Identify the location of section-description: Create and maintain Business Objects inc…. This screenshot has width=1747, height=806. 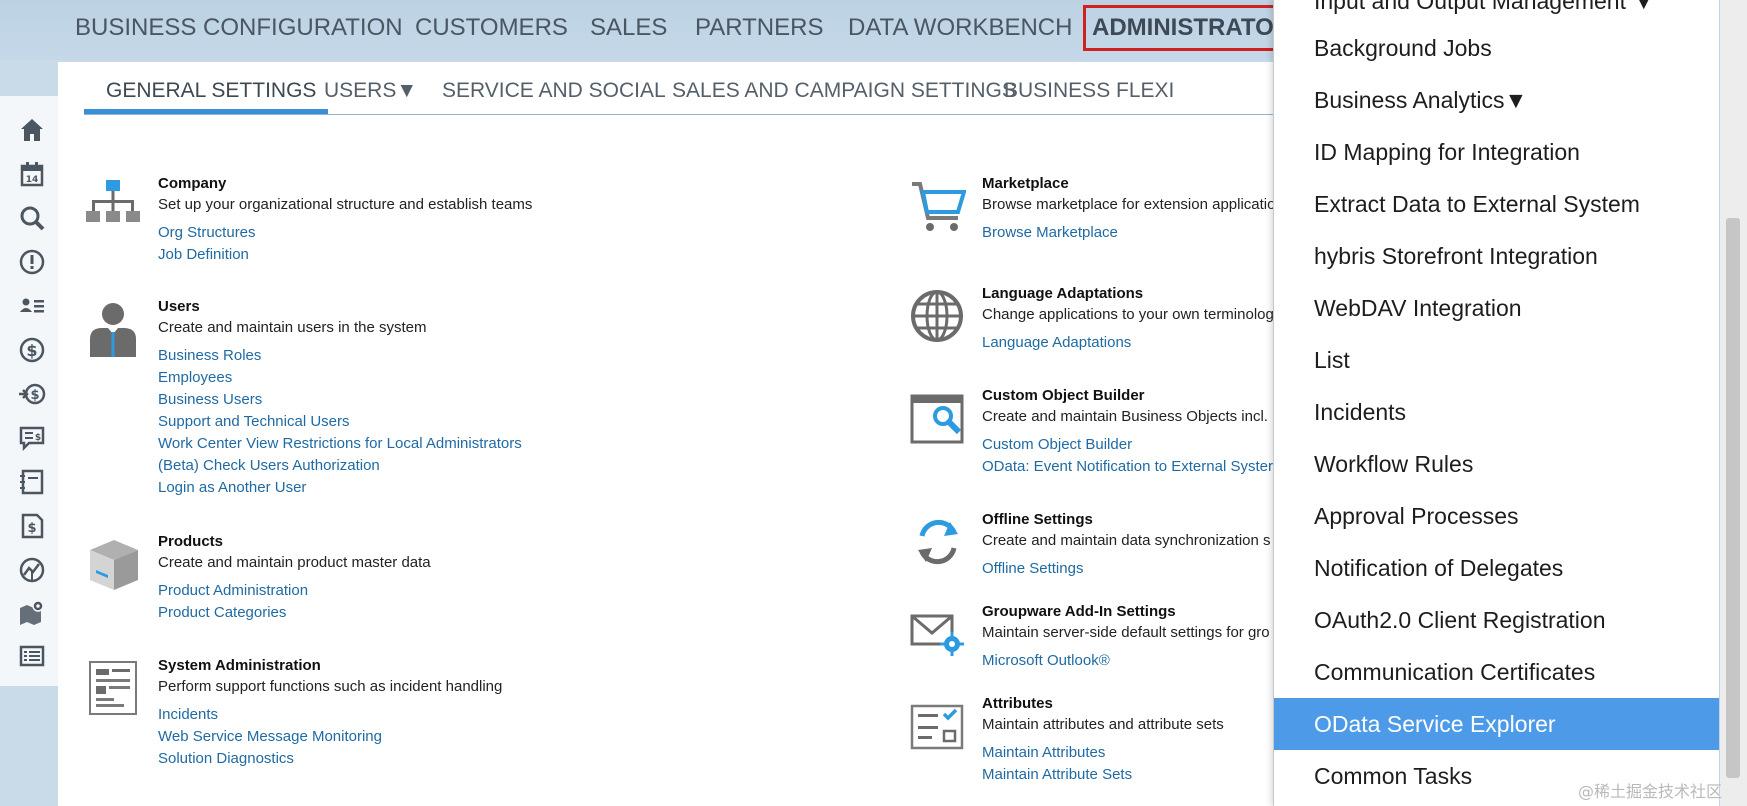
(1125, 416).